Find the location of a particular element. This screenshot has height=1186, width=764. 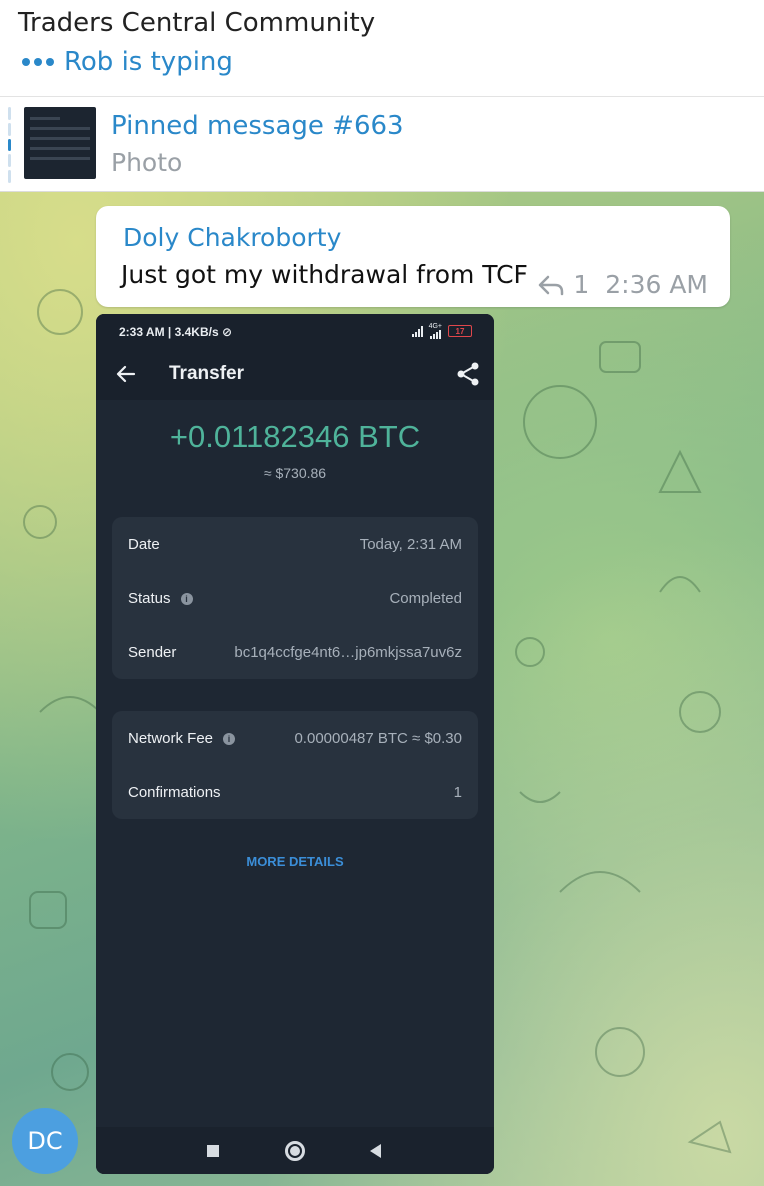

home-icon is located at coordinates (295, 1151).